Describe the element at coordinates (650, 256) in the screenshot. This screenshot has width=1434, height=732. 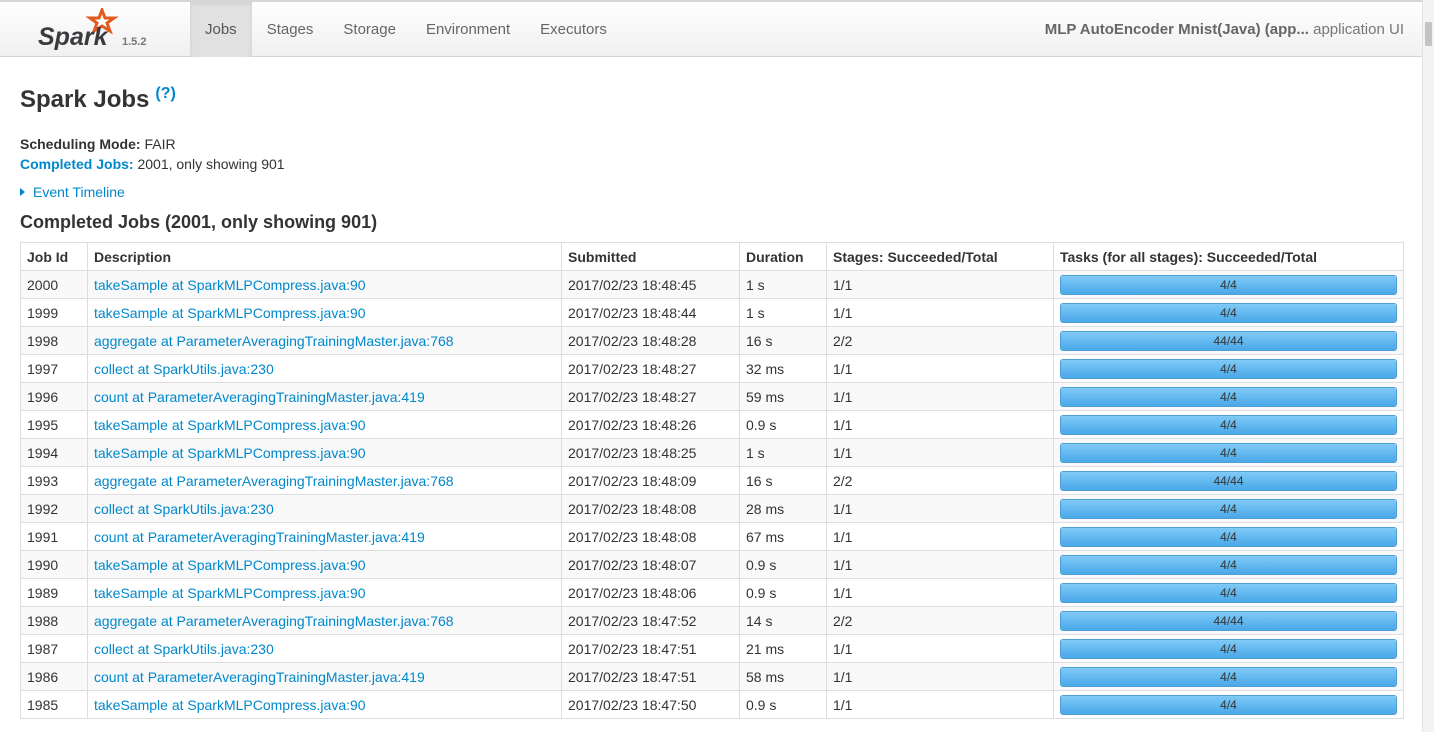
I see `col-header-submitted: Submitted` at that location.